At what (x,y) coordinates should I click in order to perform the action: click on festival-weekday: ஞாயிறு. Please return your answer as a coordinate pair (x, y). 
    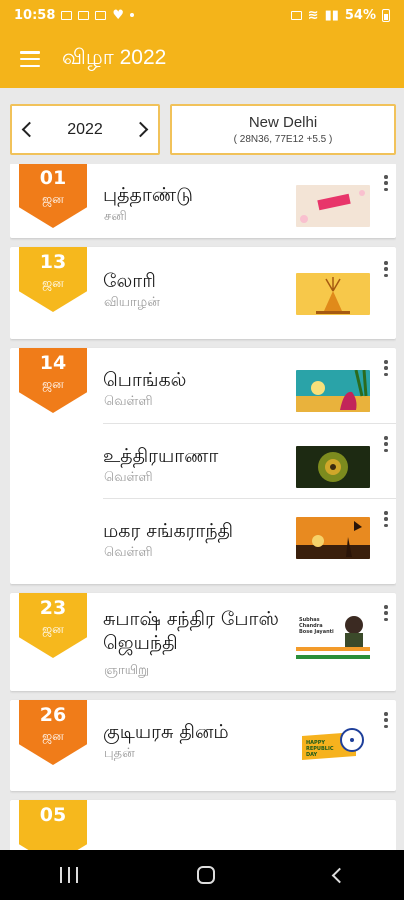
    Looking at the image, I should click on (126, 670).